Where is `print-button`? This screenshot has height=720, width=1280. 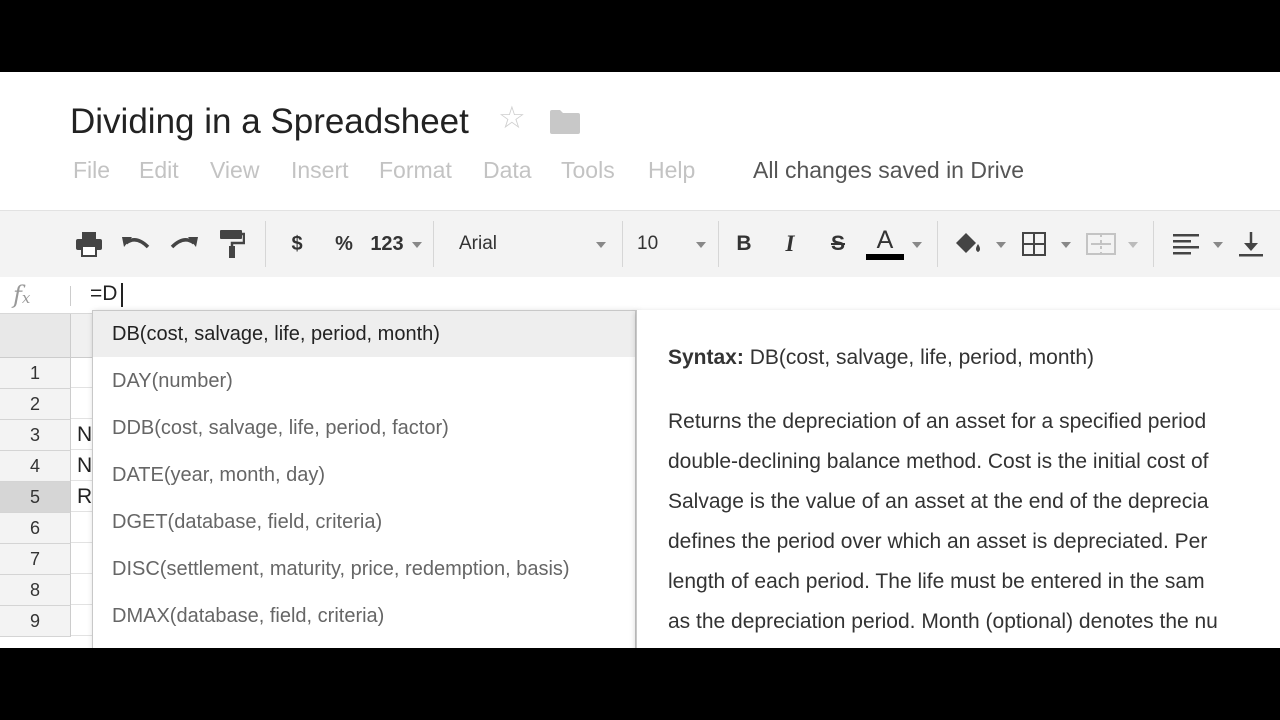 print-button is located at coordinates (89, 244).